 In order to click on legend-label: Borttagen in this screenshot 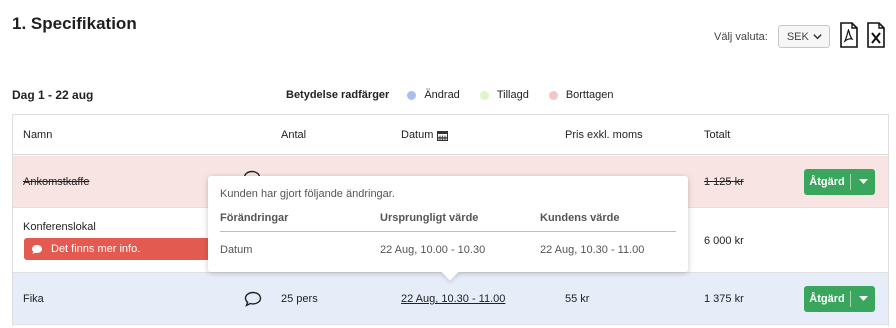, I will do `click(589, 95)`.